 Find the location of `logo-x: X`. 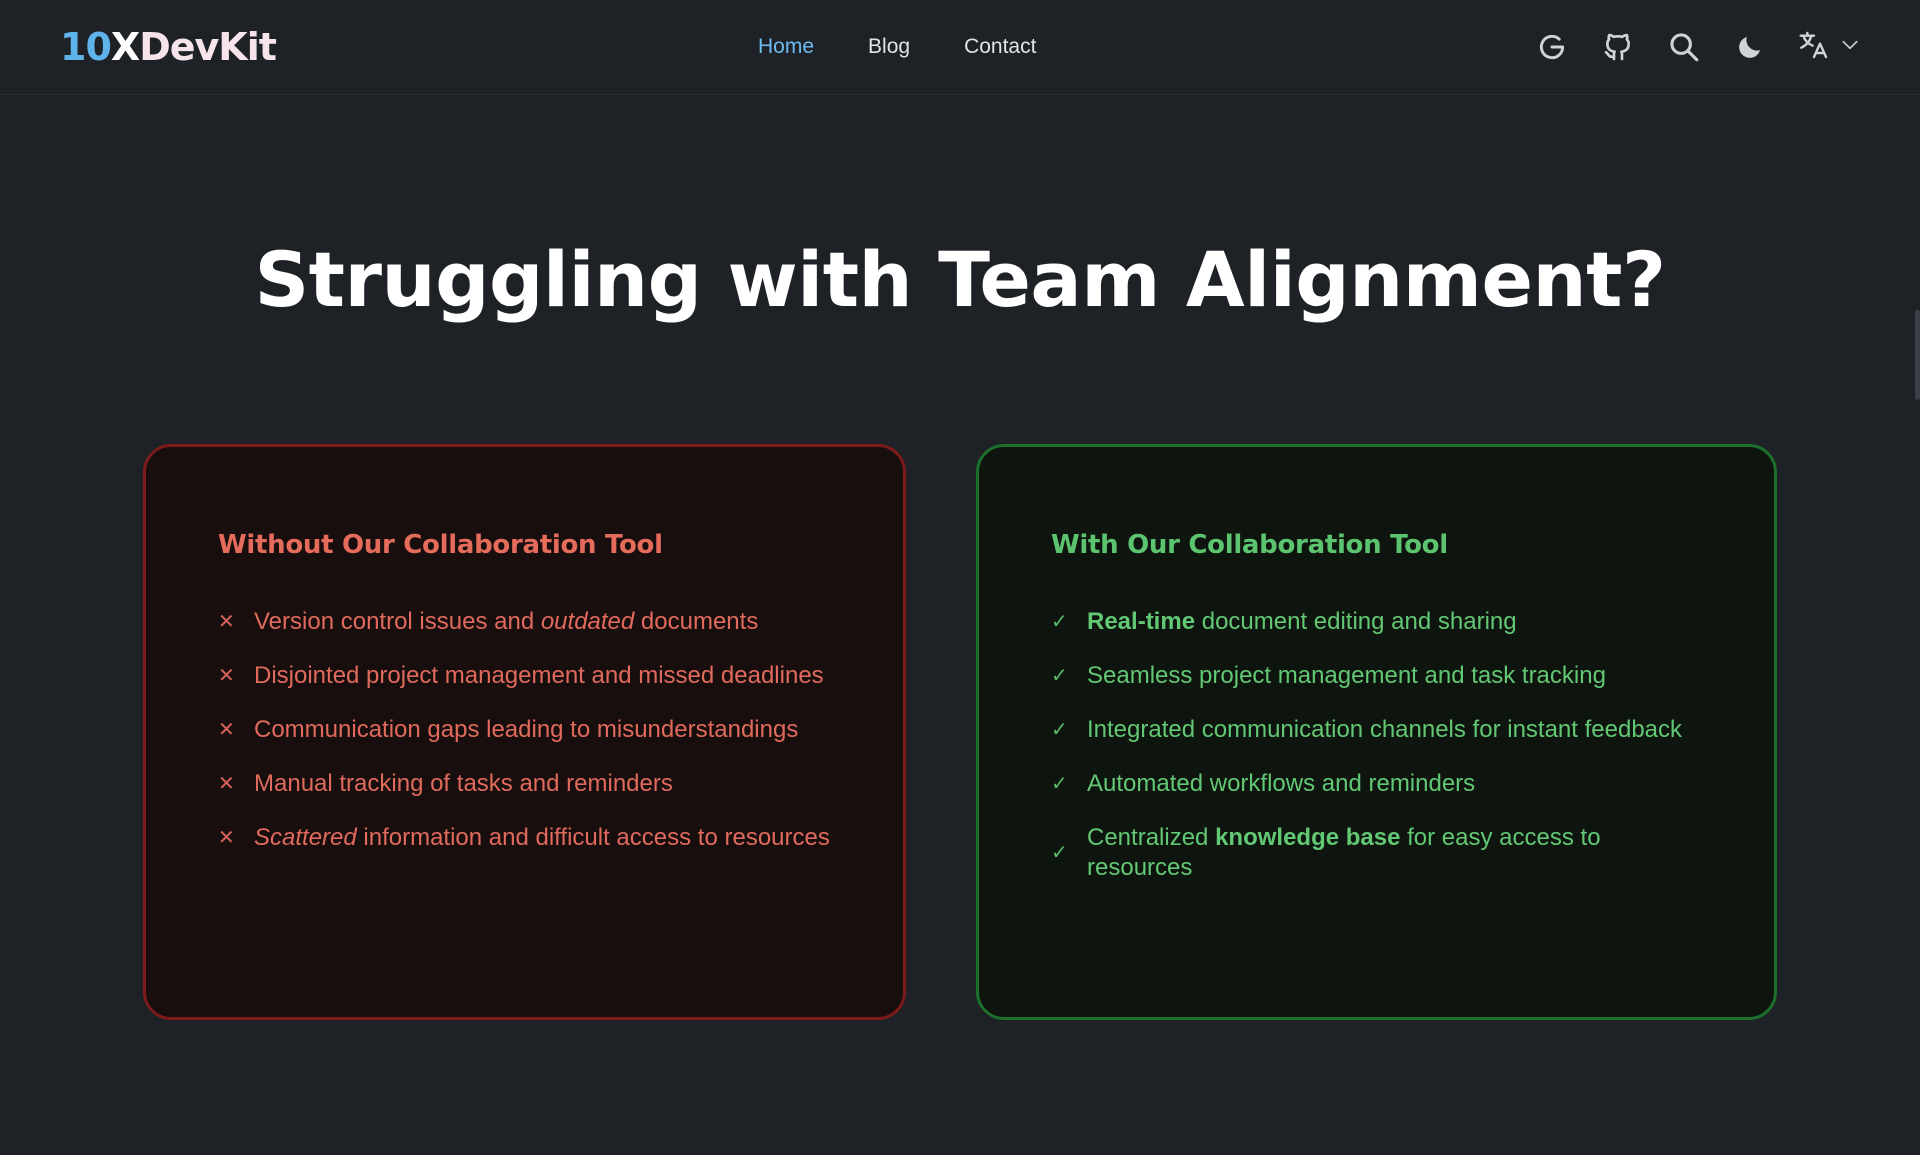

logo-x: X is located at coordinates (125, 47).